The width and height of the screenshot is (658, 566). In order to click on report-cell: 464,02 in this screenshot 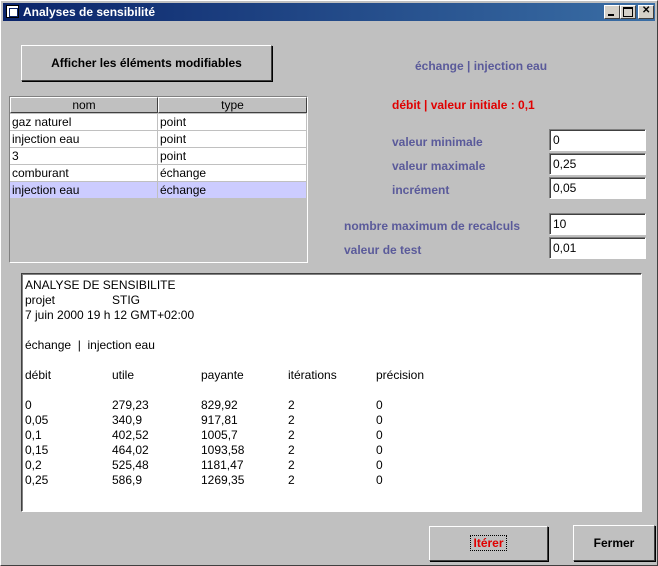, I will do `click(130, 450)`.